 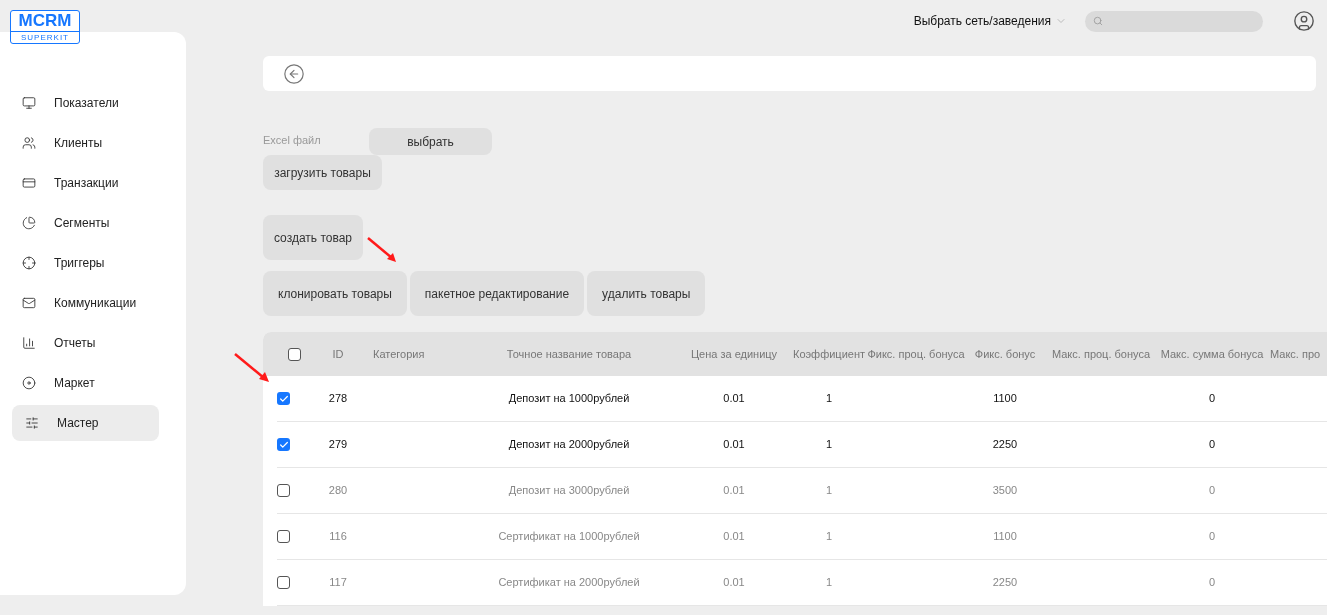 I want to click on table-cell-text: 3500, so click(x=1005, y=491).